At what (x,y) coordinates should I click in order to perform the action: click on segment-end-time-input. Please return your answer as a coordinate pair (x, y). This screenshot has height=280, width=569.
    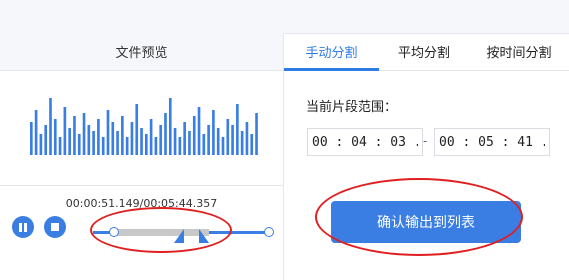
    Looking at the image, I should click on (492, 142).